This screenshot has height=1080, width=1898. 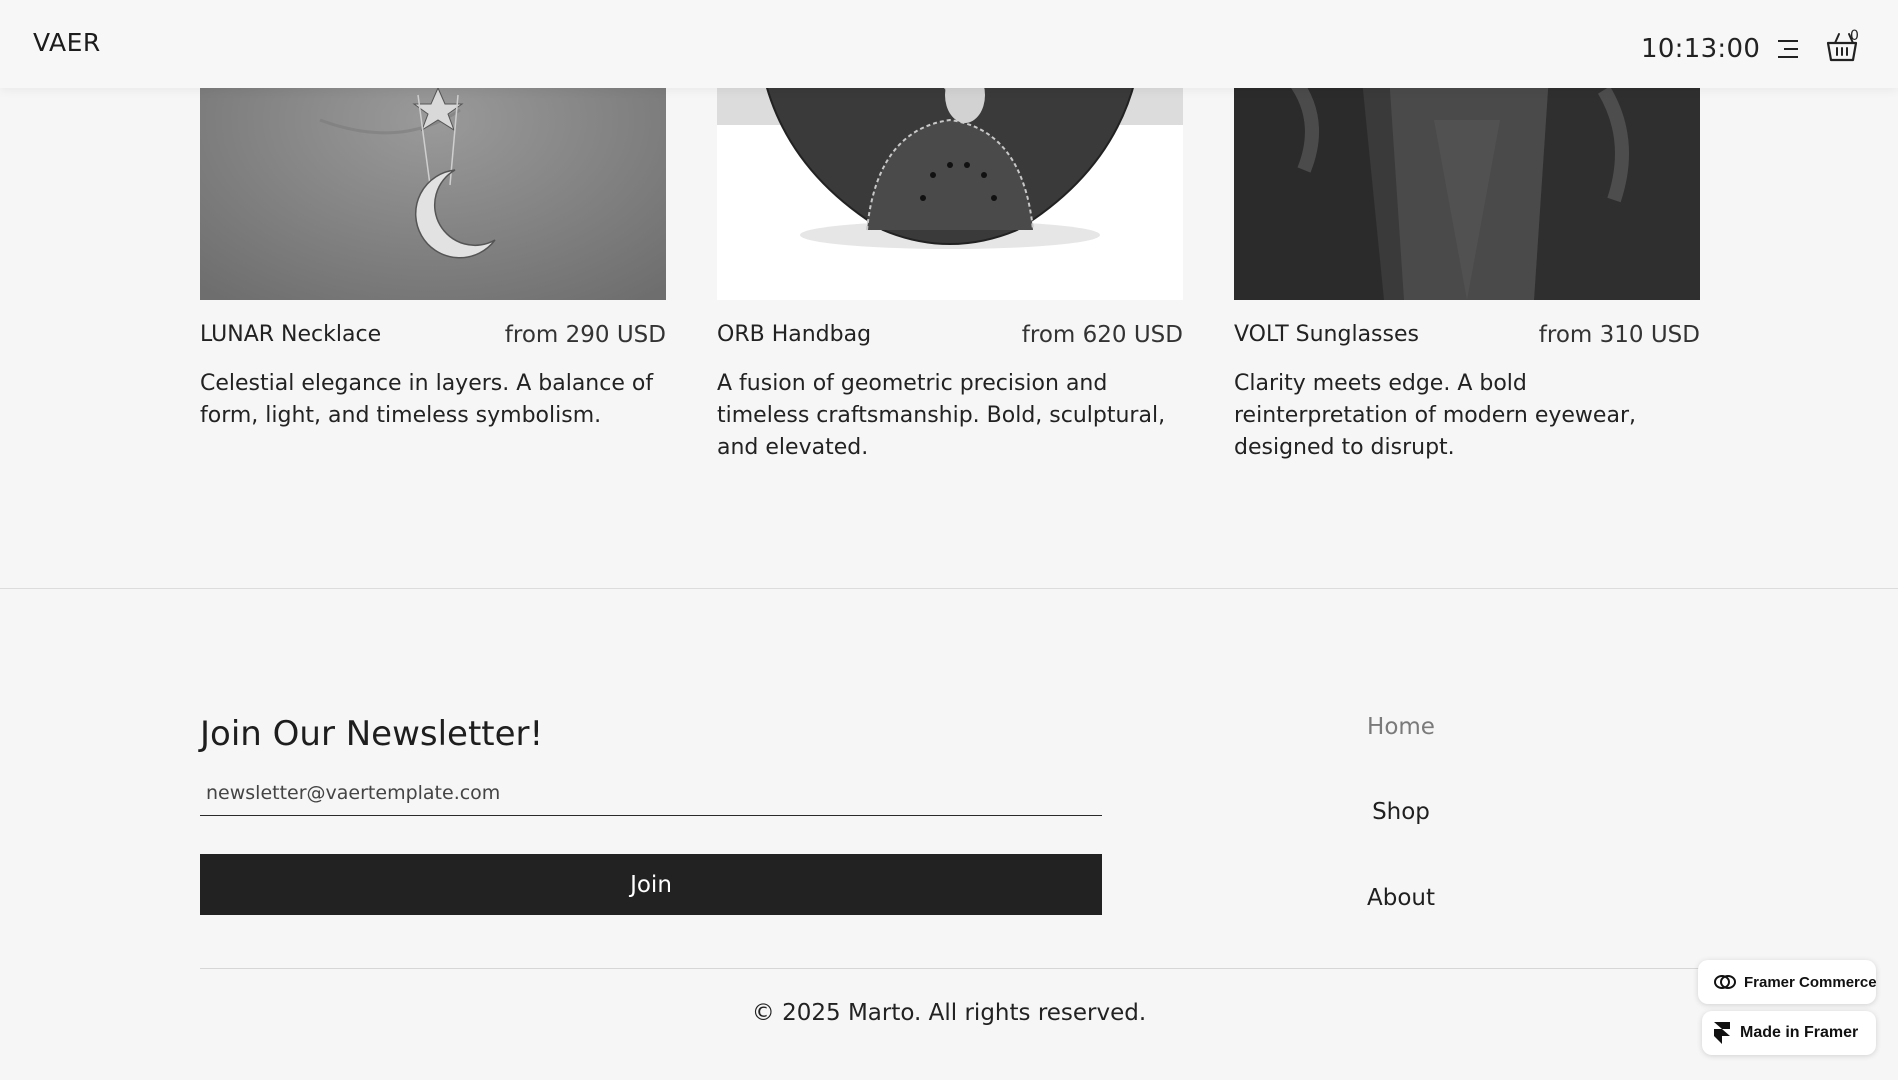 What do you see at coordinates (1810, 982) in the screenshot?
I see `framer-commerce-label: Framer Commerce` at bounding box center [1810, 982].